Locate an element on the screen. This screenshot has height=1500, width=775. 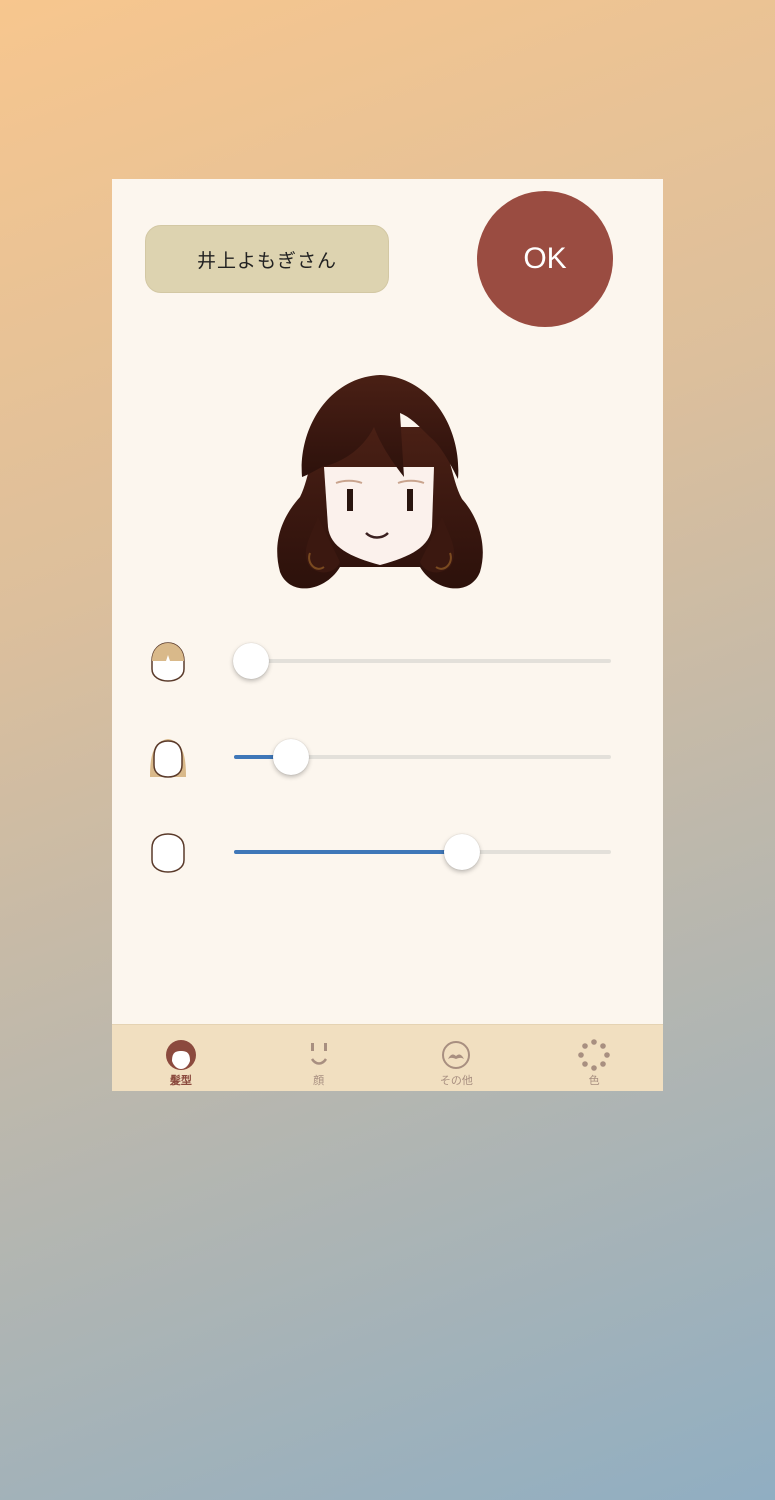
bangs-slider-row is located at coordinates (387, 661).